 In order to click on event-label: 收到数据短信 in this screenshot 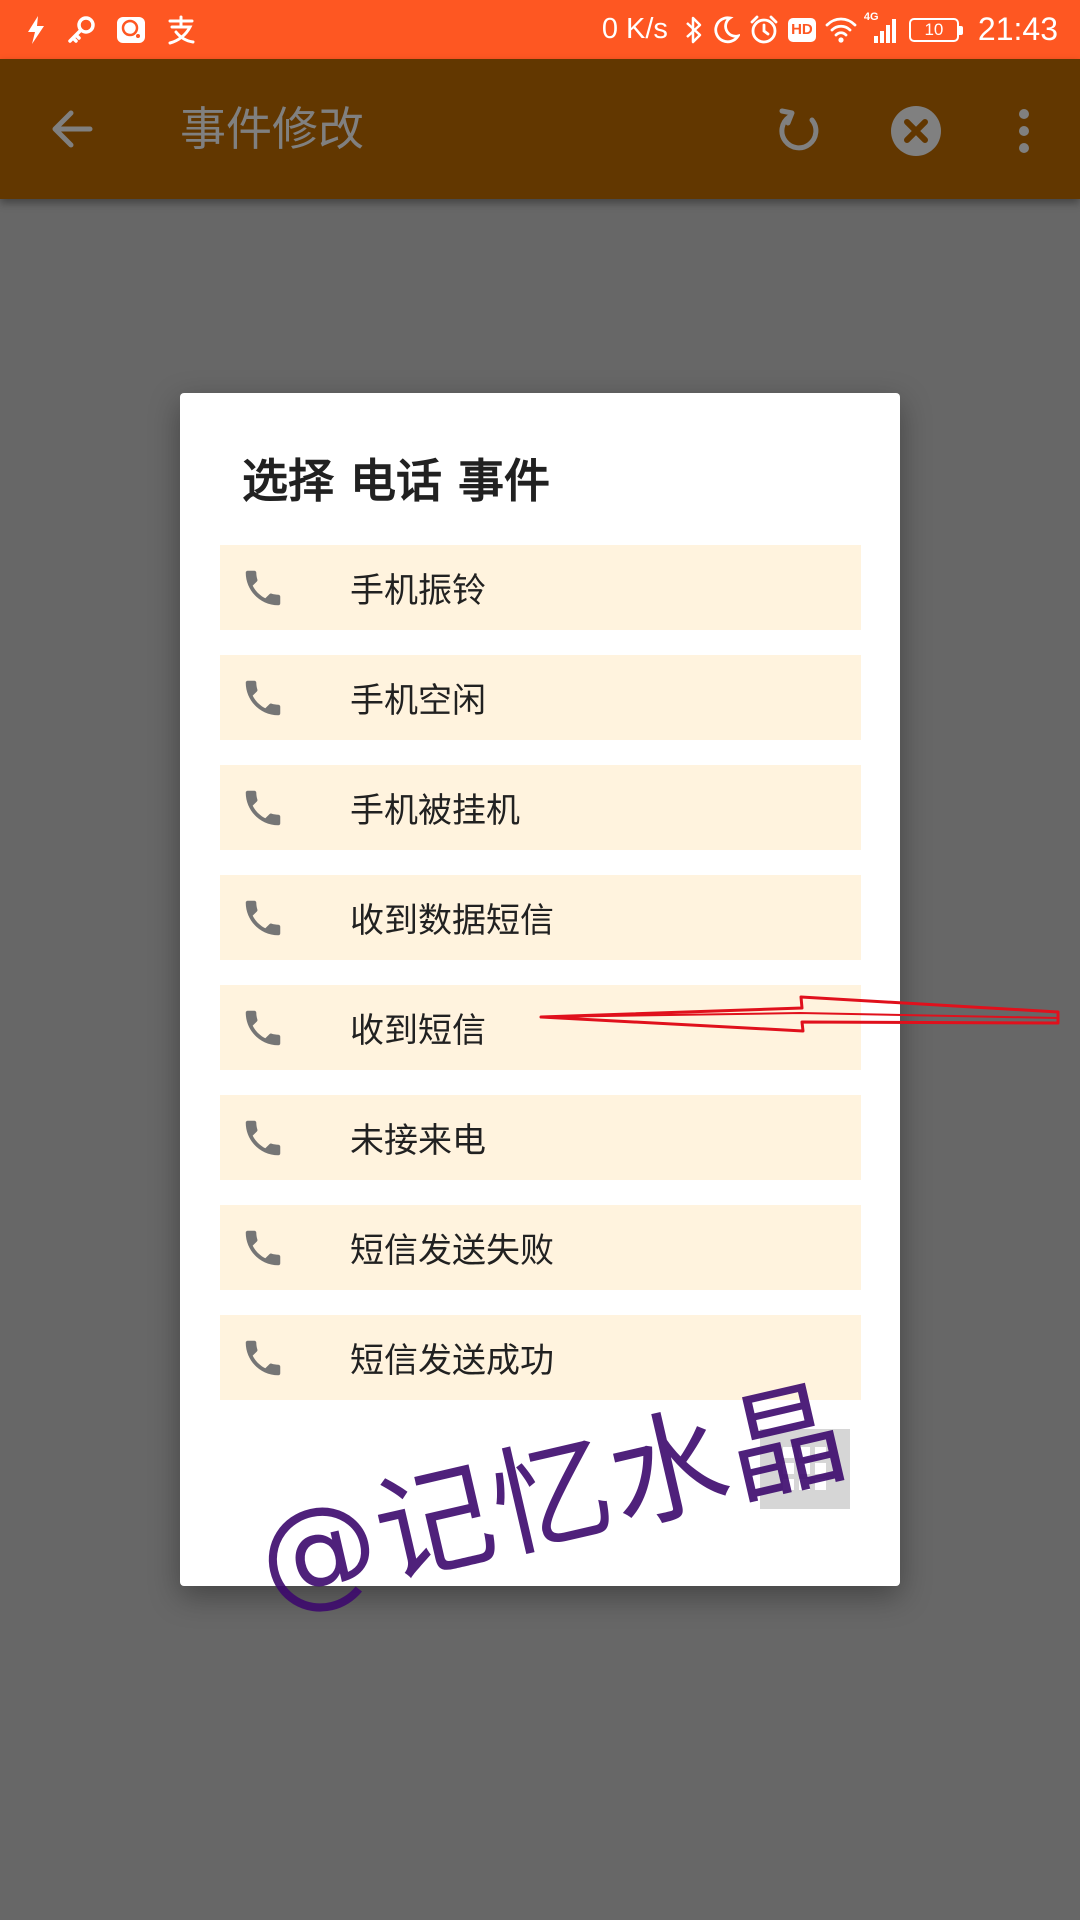, I will do `click(452, 921)`.